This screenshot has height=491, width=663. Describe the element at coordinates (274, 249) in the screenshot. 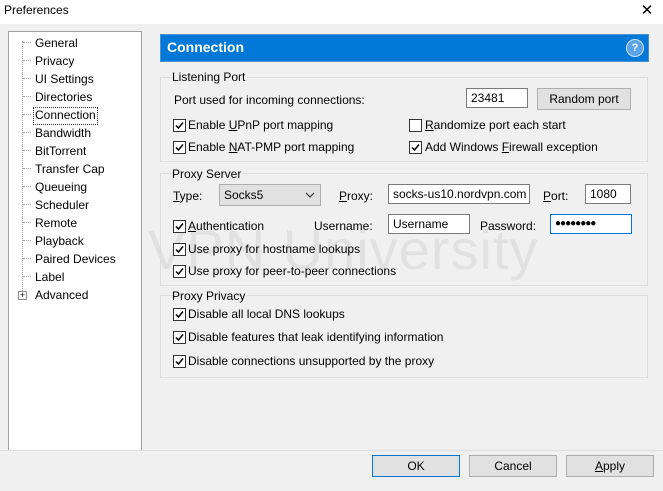

I see `hostname-lookups-label: Use proxy for hostname lookups` at that location.